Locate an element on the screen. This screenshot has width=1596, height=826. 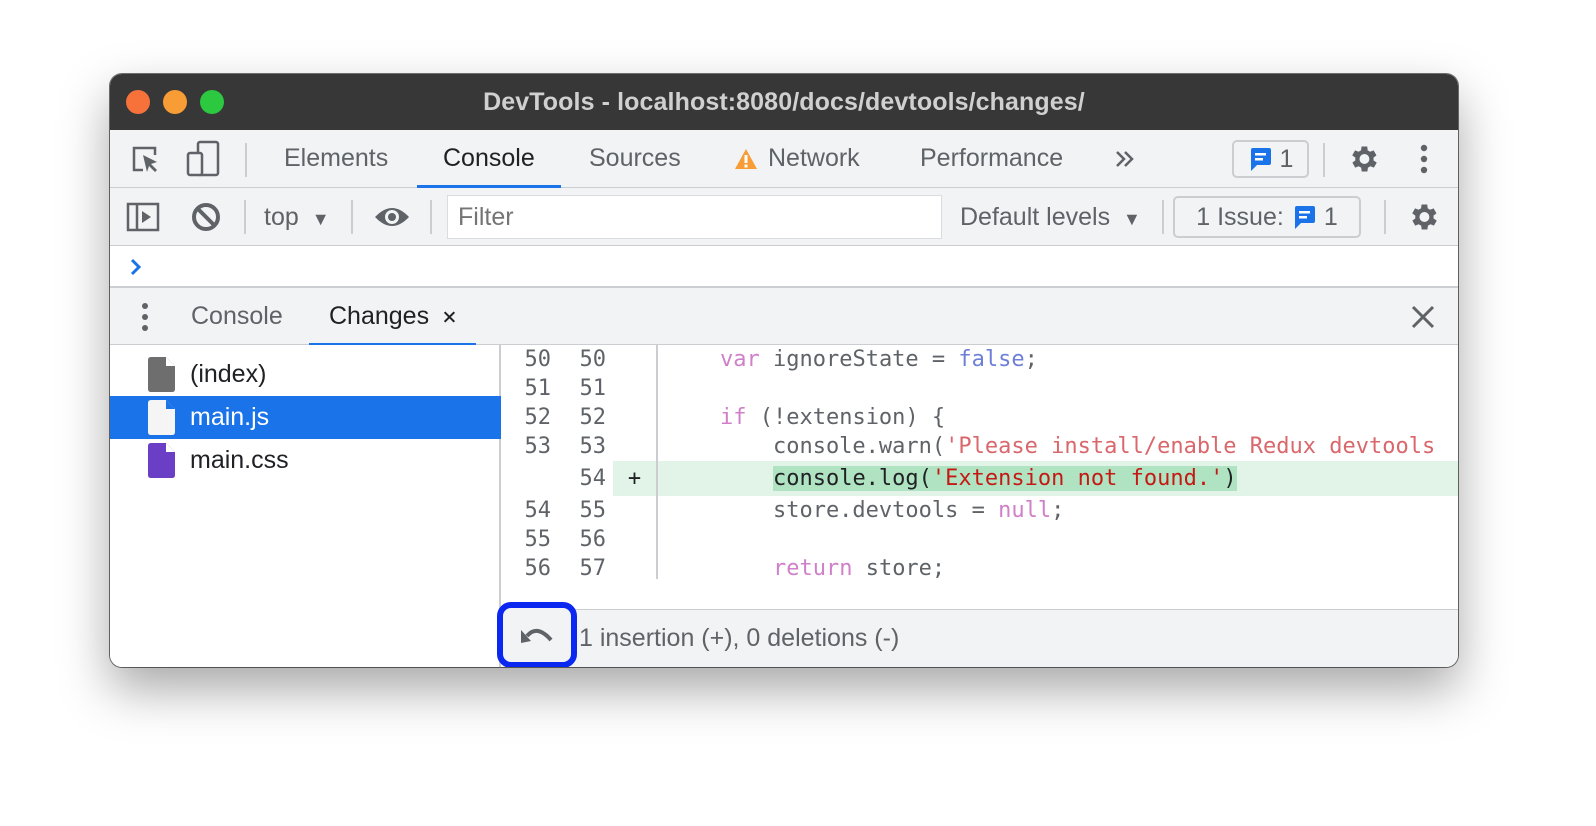
tab-network: Network is located at coordinates (797, 158).